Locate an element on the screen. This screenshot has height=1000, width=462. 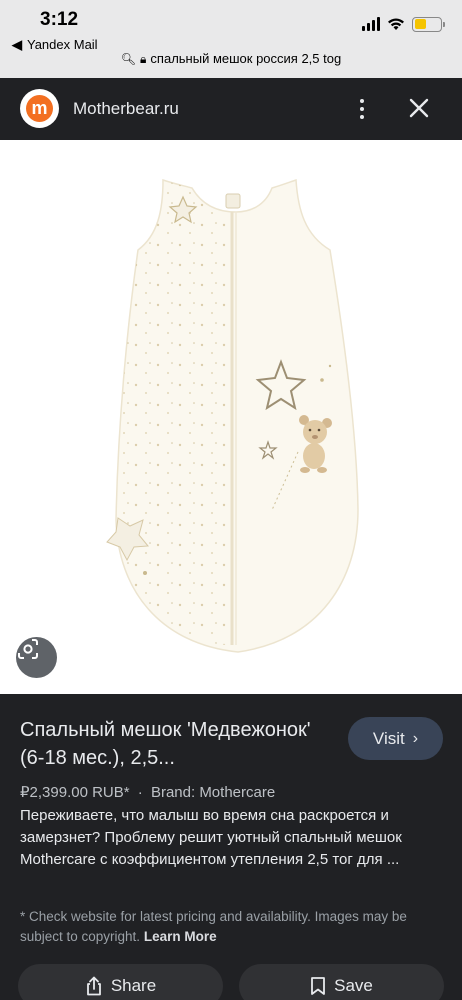
url-bar: 🔍︎ 🔒︎ спальный мешок россия 2,5 tog is located at coordinates (231, 59).